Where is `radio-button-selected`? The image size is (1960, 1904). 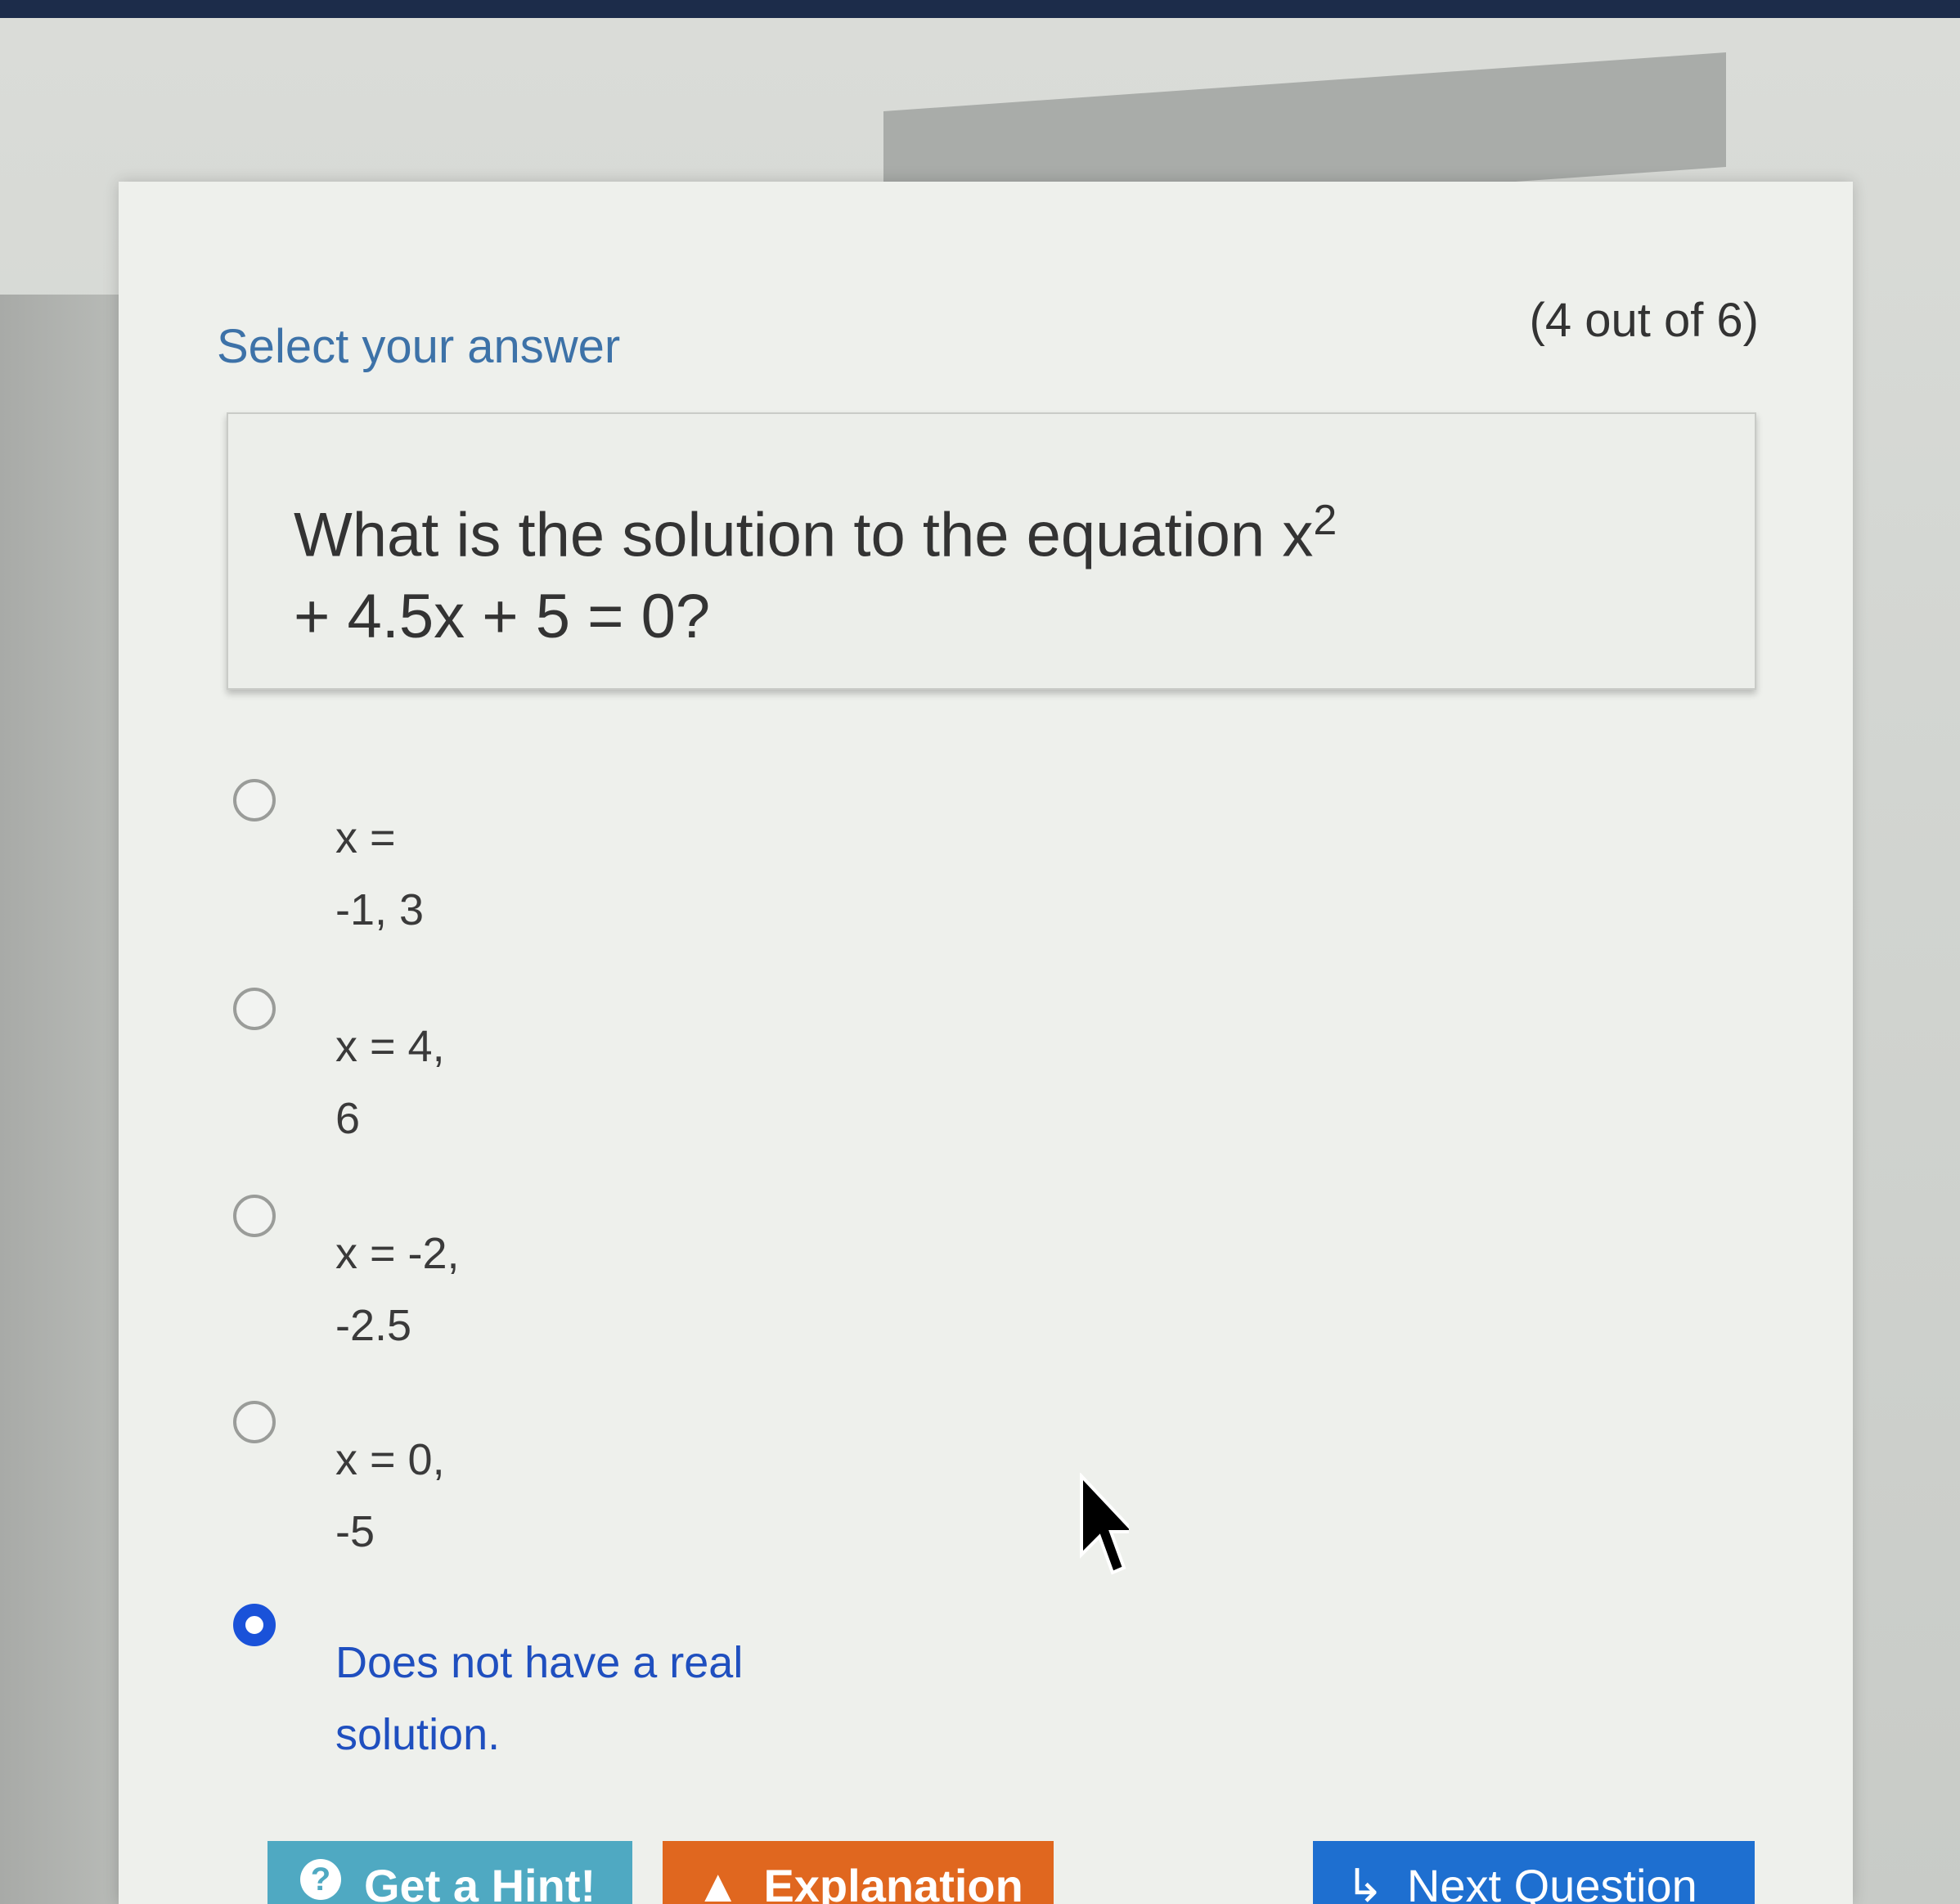 radio-button-selected is located at coordinates (254, 1625).